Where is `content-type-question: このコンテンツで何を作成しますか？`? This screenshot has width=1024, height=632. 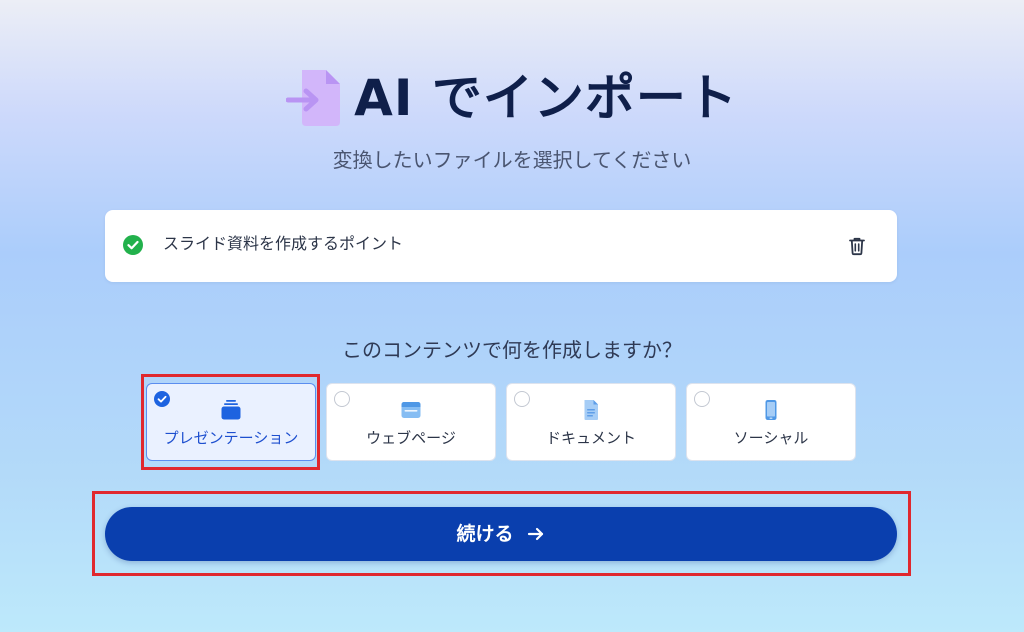 content-type-question: このコンテンツで何を作成しますか？ is located at coordinates (512, 350).